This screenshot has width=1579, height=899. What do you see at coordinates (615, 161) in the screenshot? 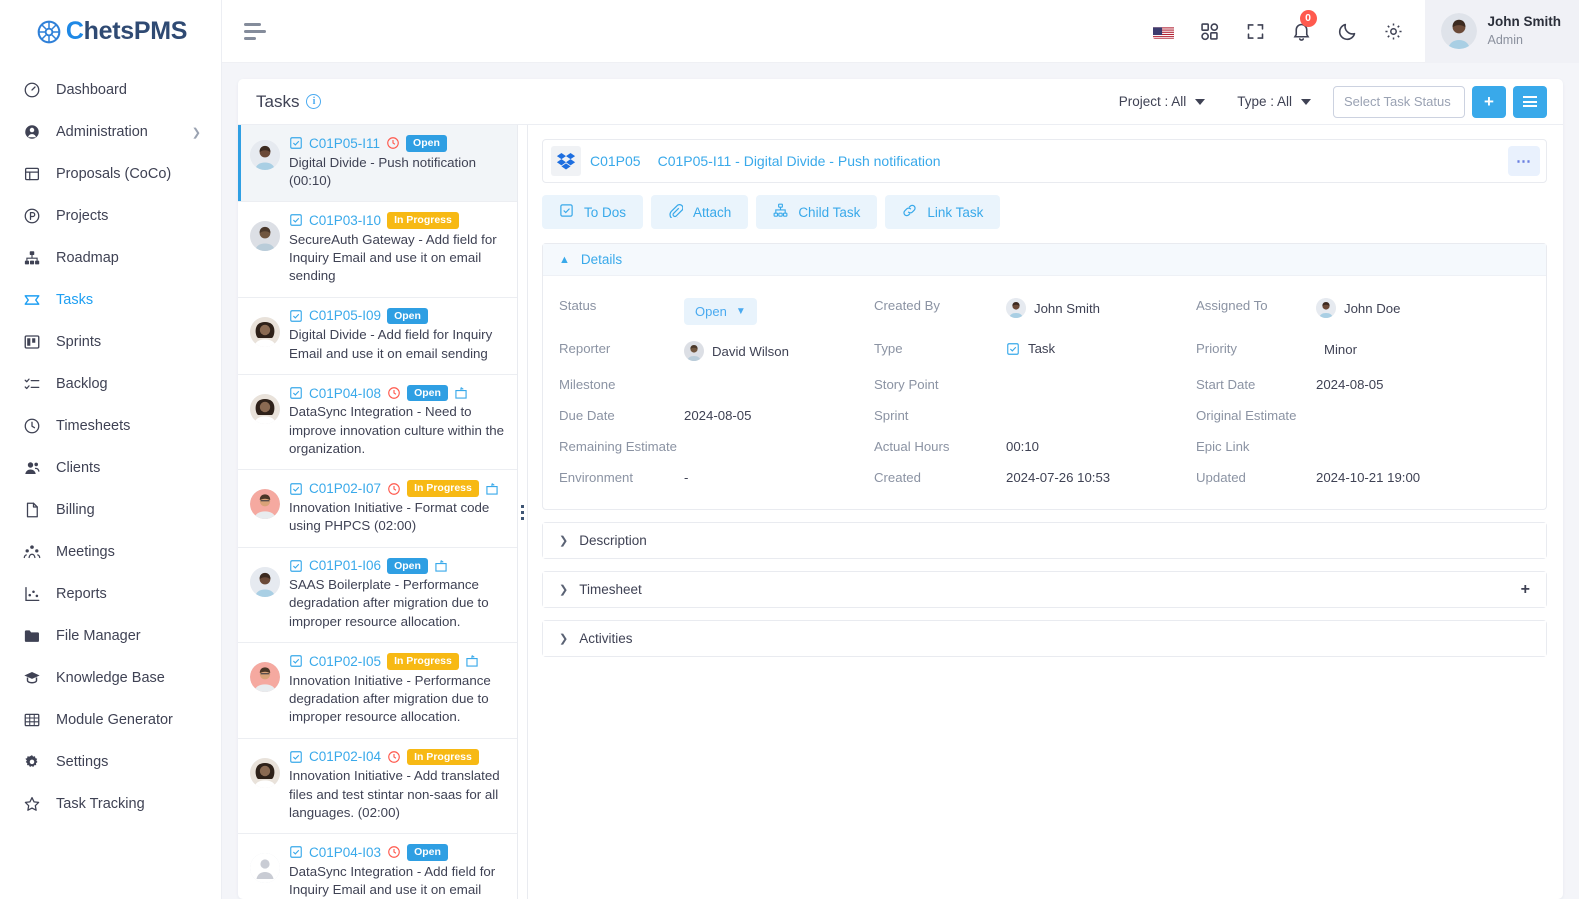
I see `project-code-link: C01P05` at bounding box center [615, 161].